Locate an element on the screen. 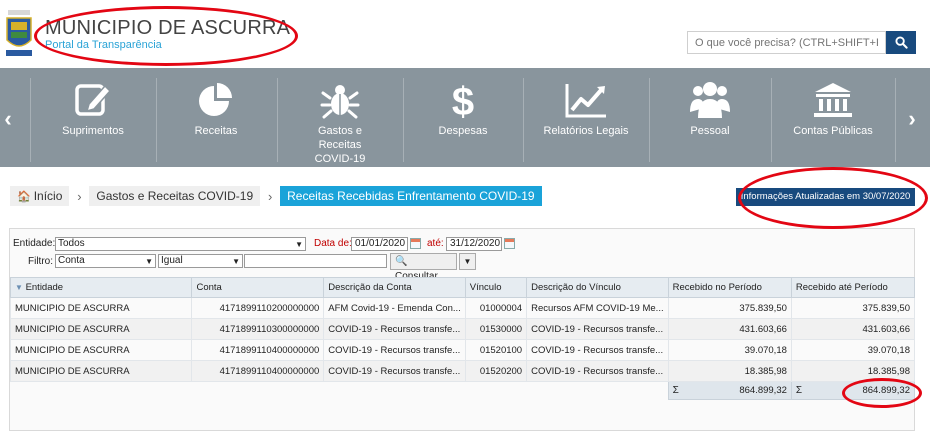 The image size is (930, 431). site-title: MUNICIPIO DE ASCURRA is located at coordinates (168, 28).